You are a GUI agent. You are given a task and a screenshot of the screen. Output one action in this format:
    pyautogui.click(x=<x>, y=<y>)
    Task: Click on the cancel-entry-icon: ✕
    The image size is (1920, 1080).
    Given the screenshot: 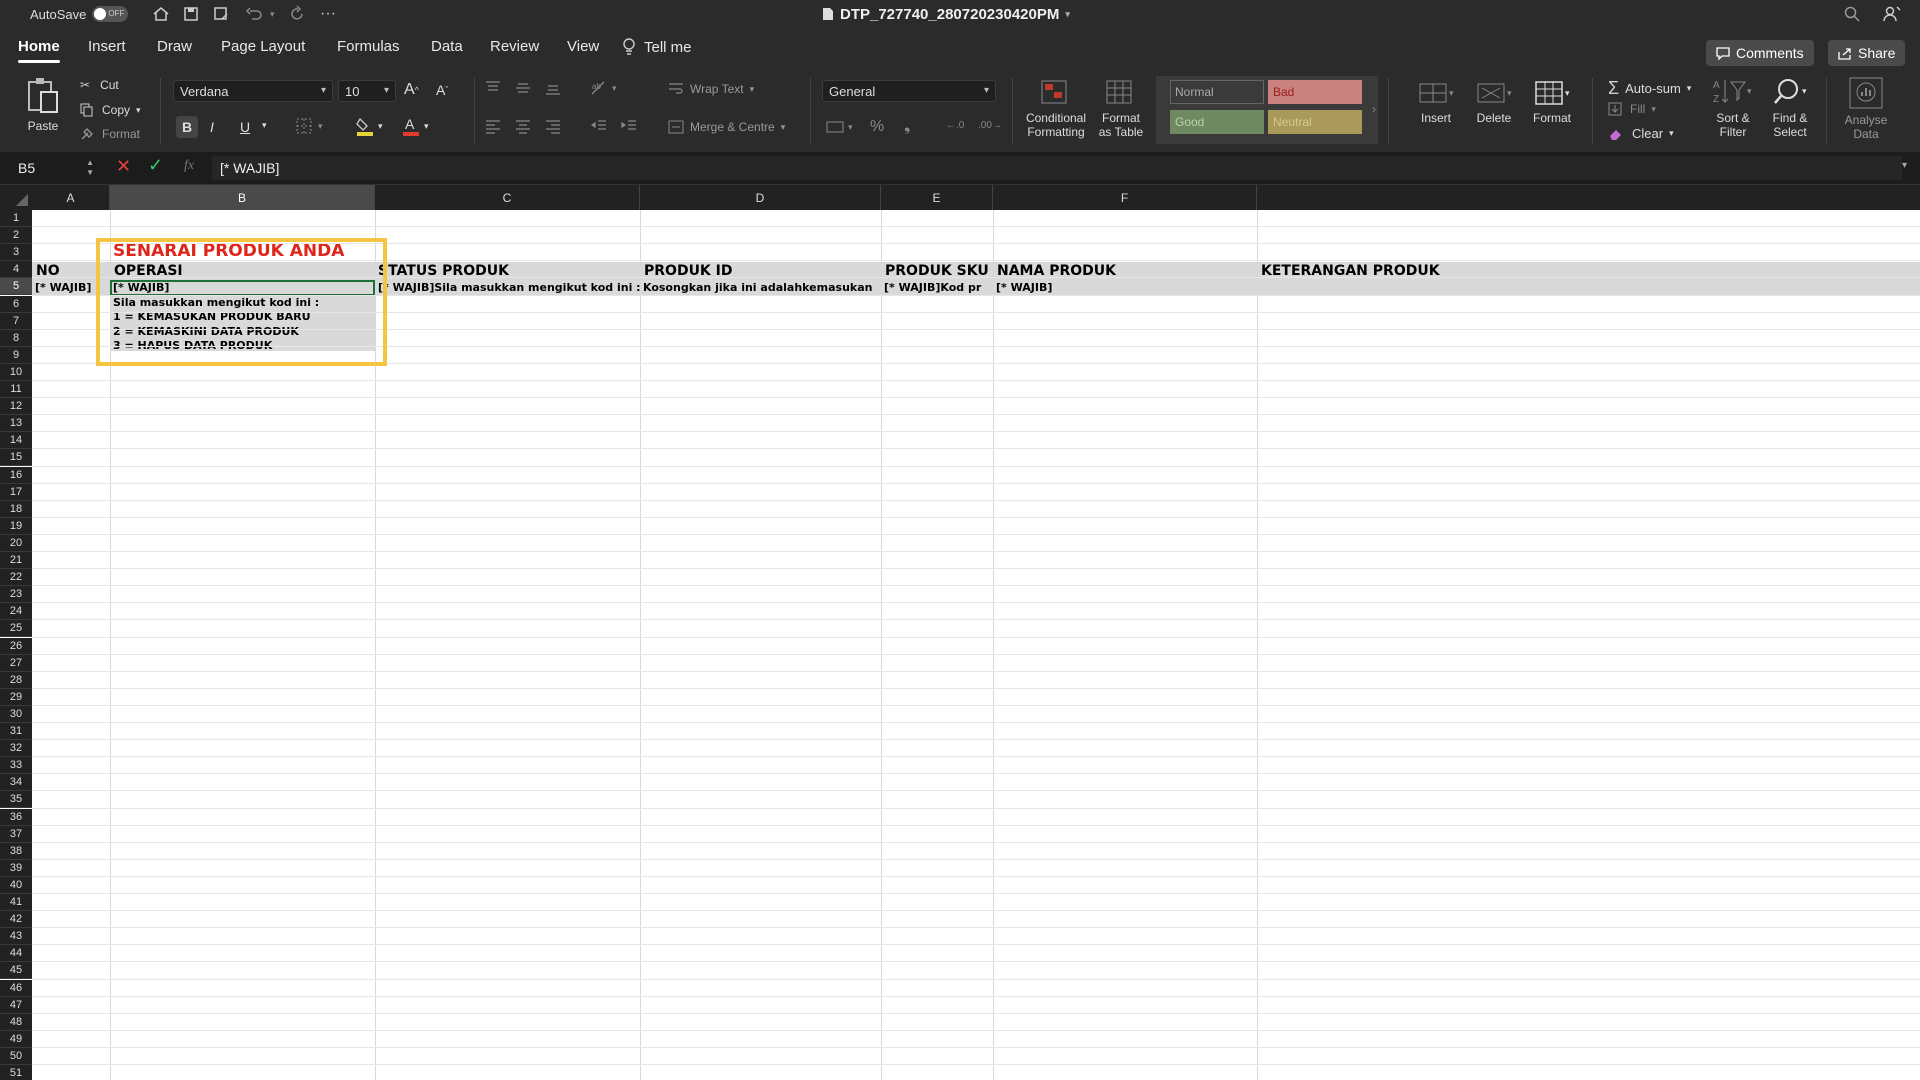 What is the action you would take?
    pyautogui.click(x=123, y=166)
    